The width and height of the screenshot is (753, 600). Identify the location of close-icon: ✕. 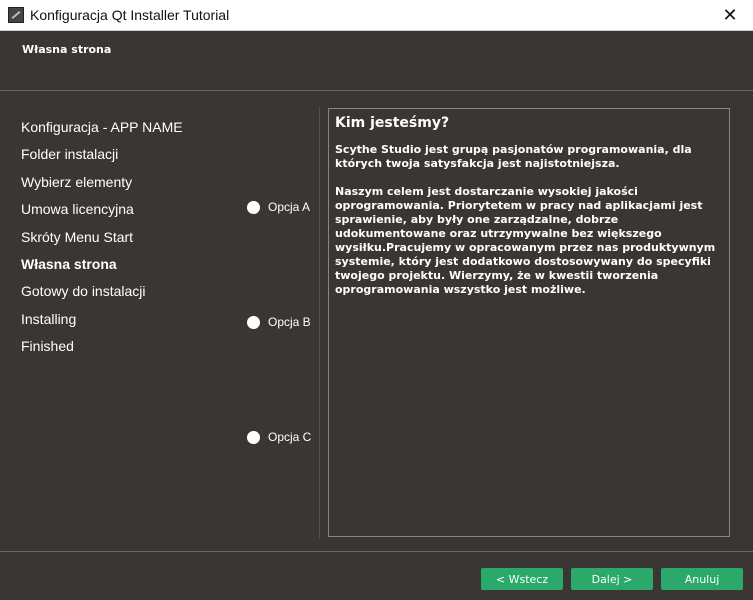
(730, 15).